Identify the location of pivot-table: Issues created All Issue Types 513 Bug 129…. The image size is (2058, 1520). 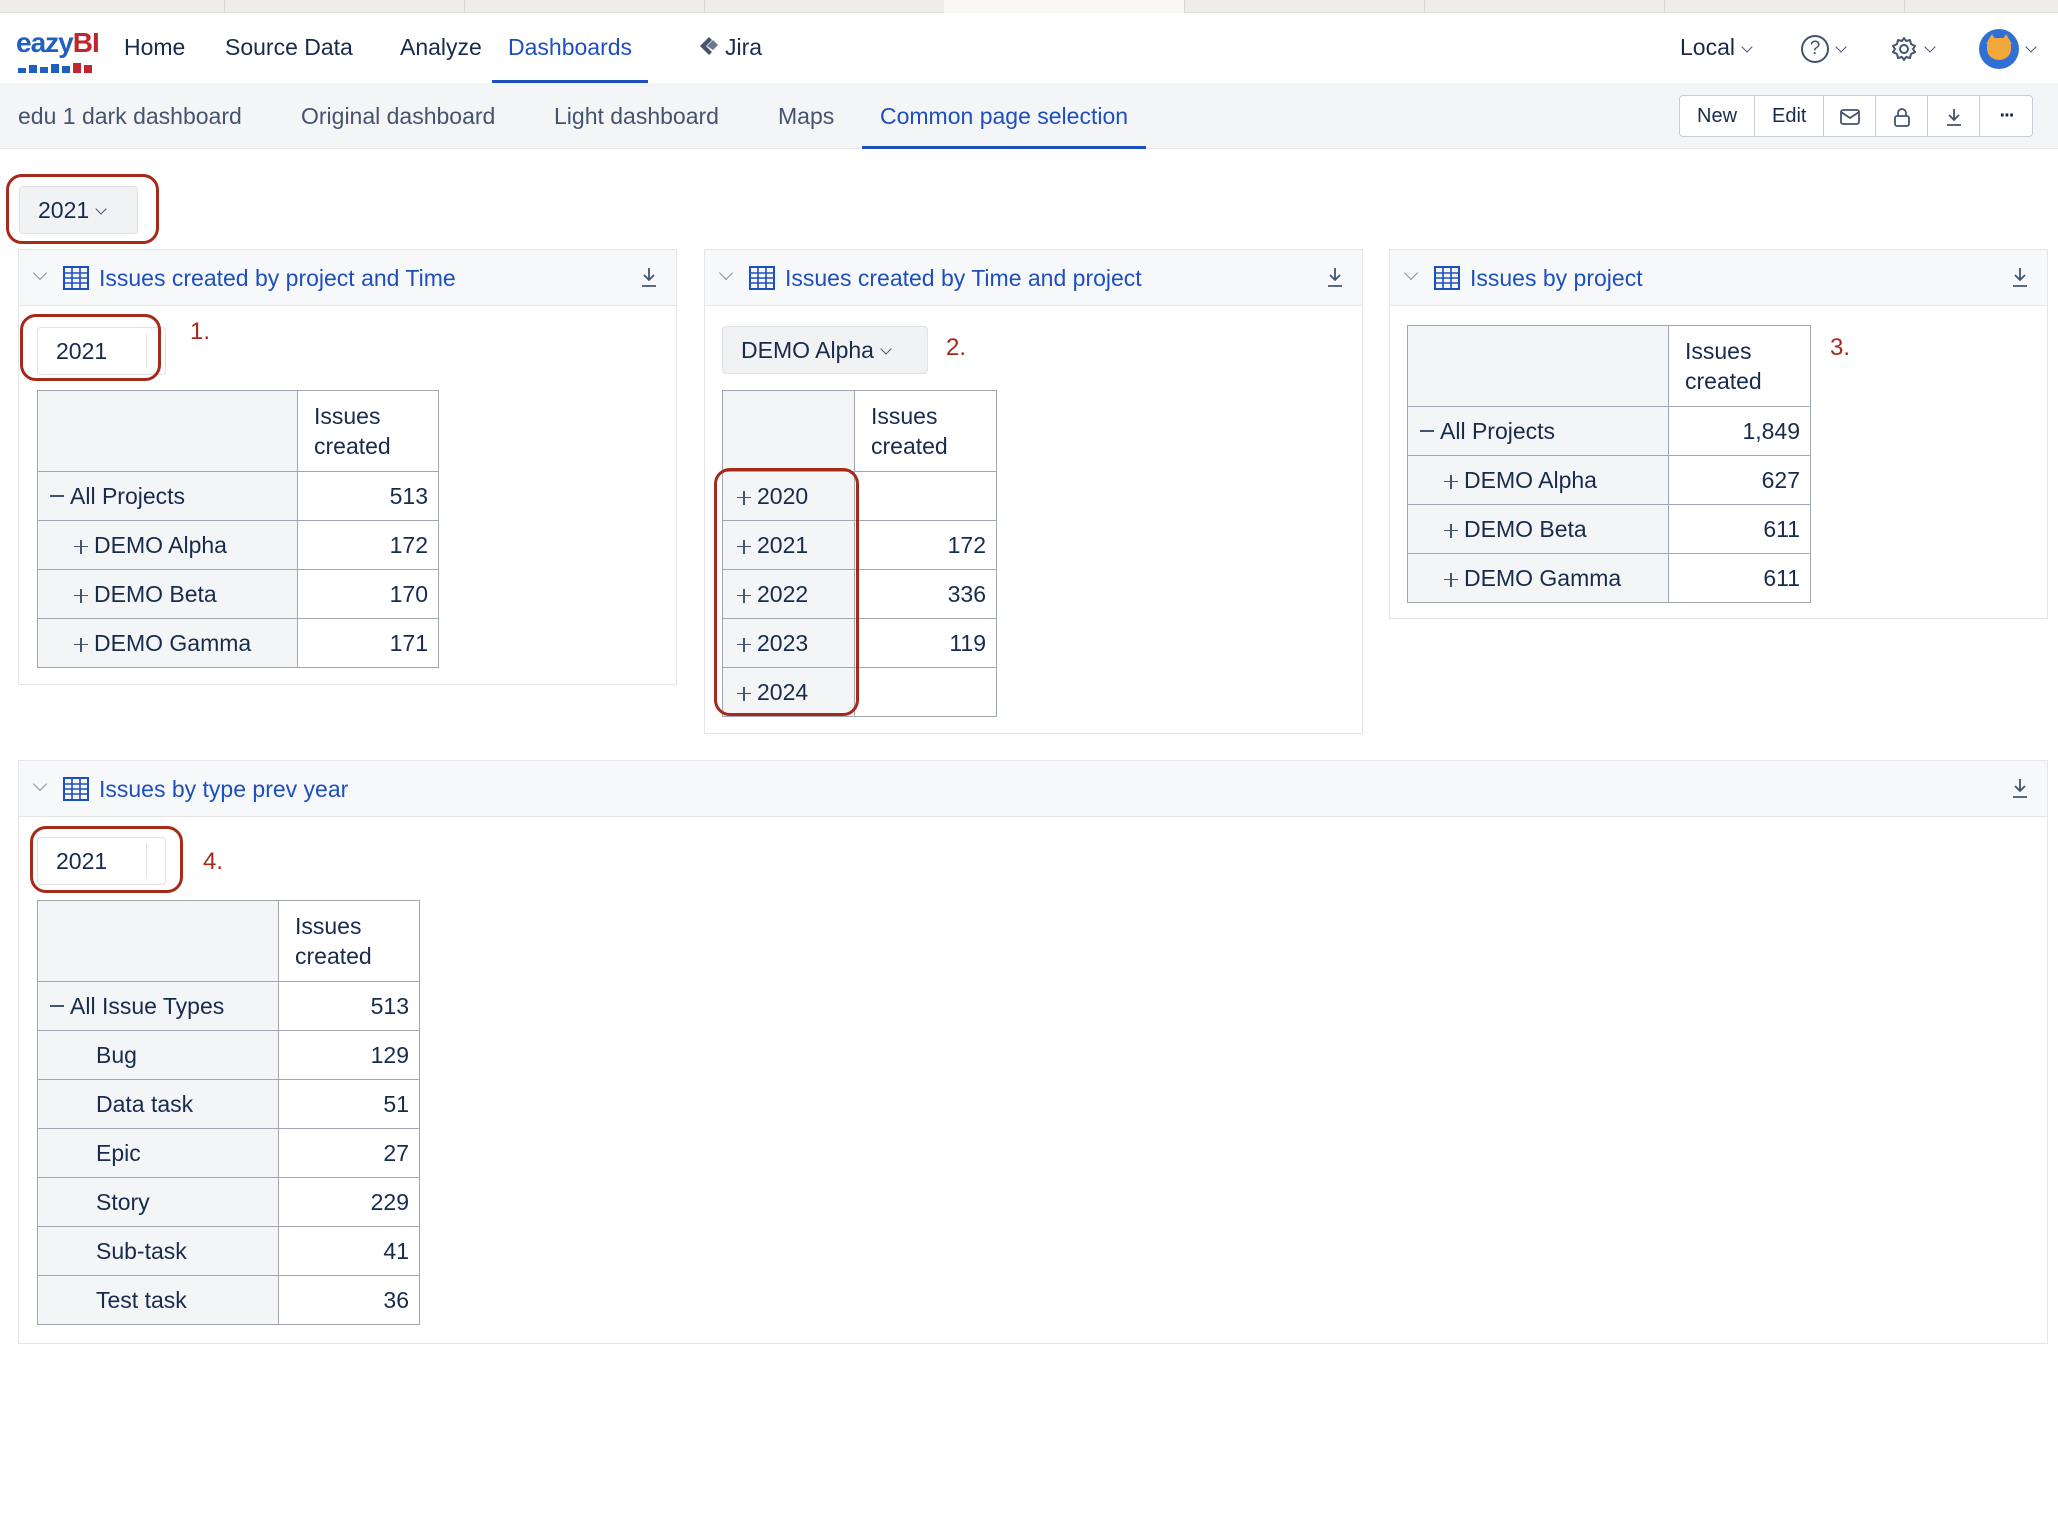
(228, 1112).